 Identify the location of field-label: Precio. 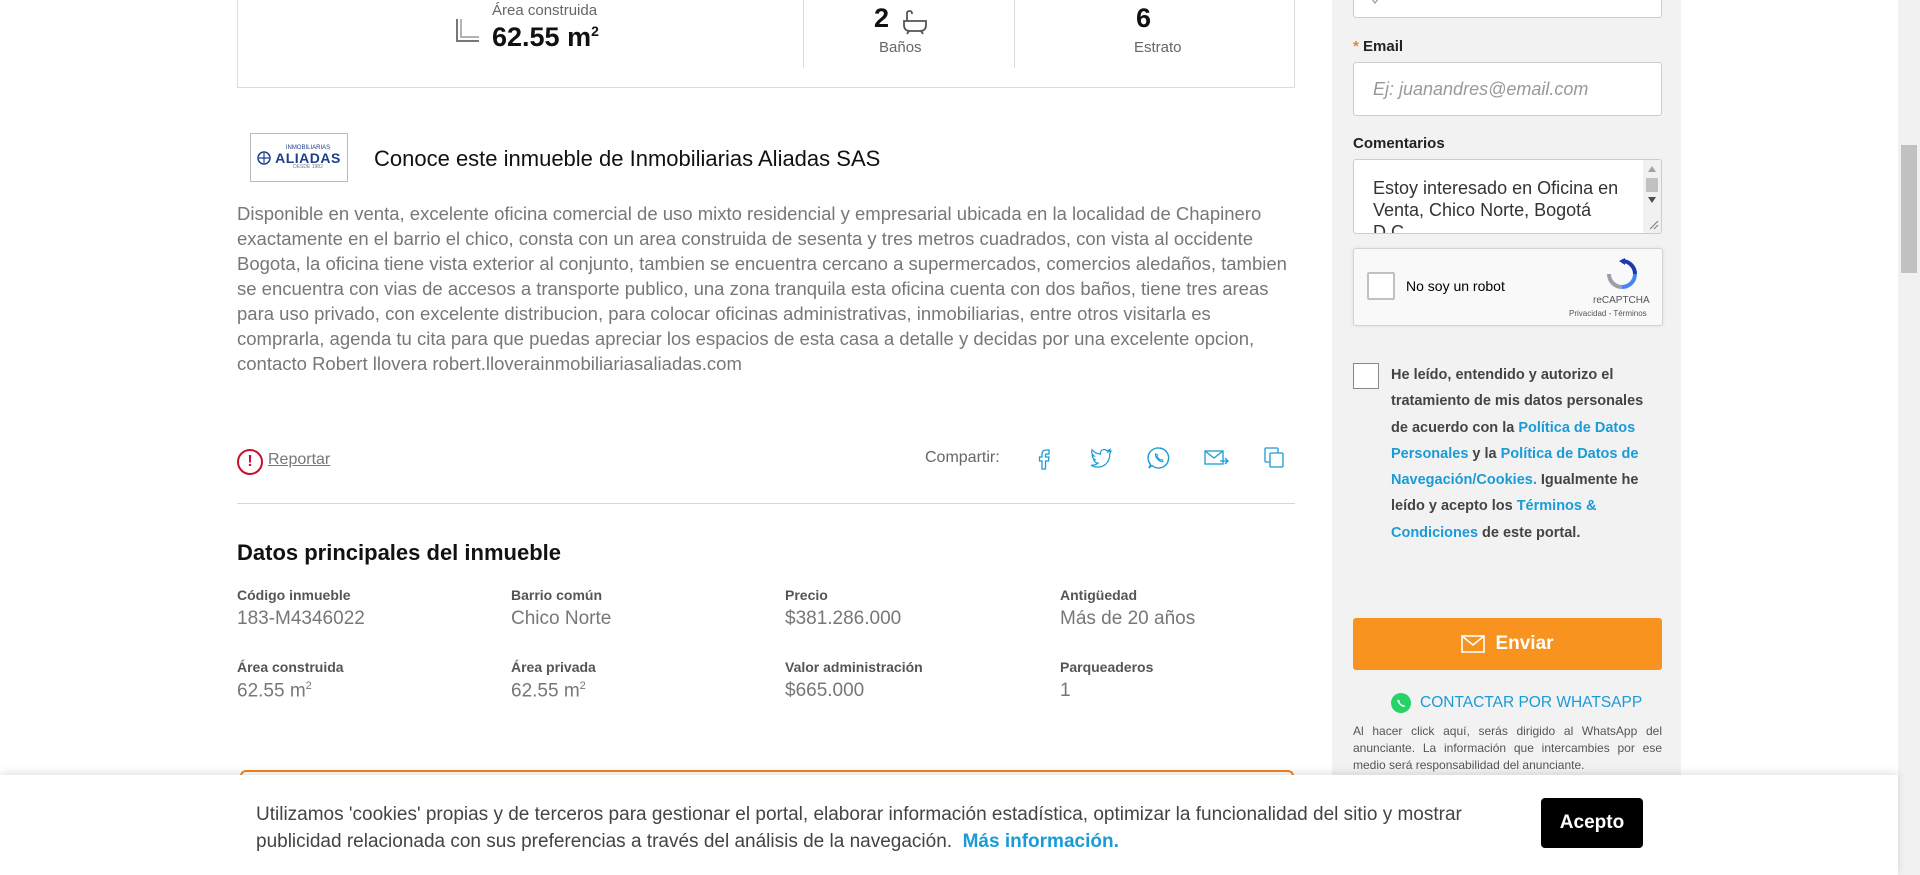
(806, 595).